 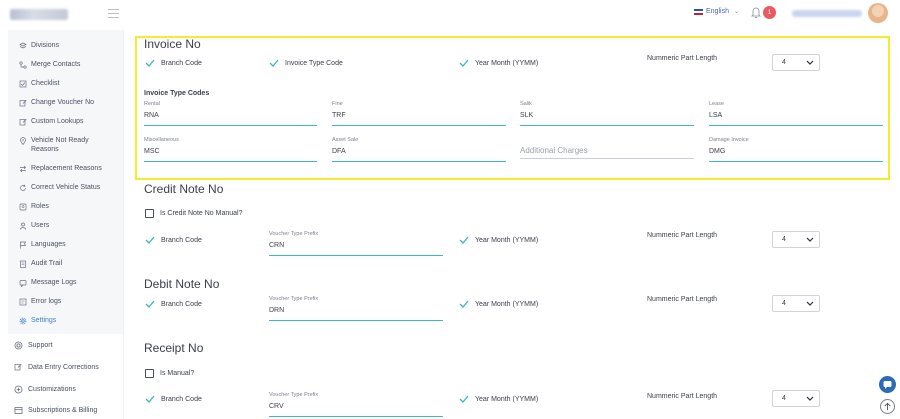 What do you see at coordinates (152, 104) in the screenshot?
I see `field-caption: Rental` at bounding box center [152, 104].